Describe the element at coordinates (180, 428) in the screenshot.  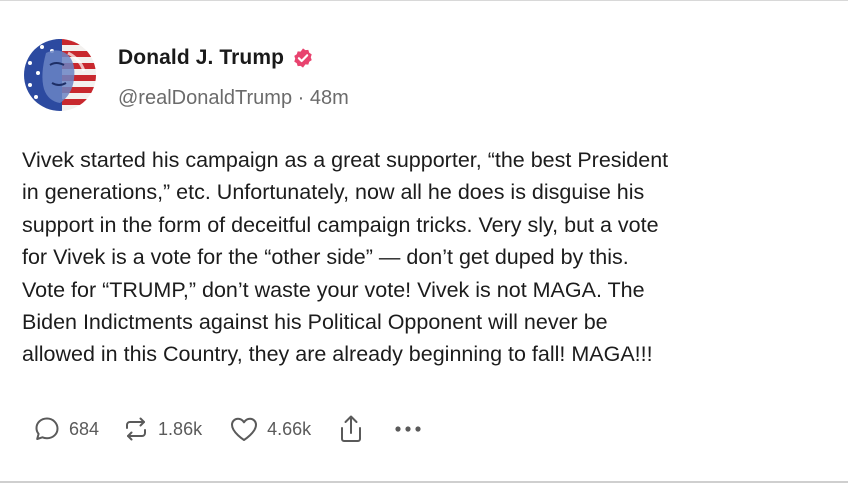
I see `retruth-count: 1.86k` at that location.